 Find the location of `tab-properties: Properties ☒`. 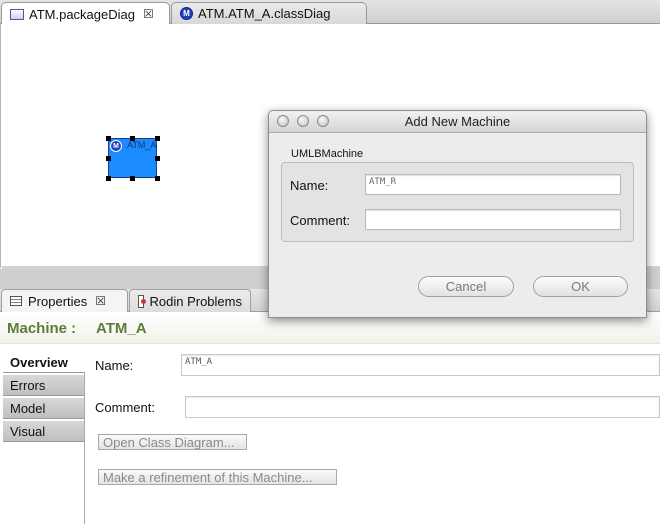

tab-properties: Properties ☒ is located at coordinates (64, 300).